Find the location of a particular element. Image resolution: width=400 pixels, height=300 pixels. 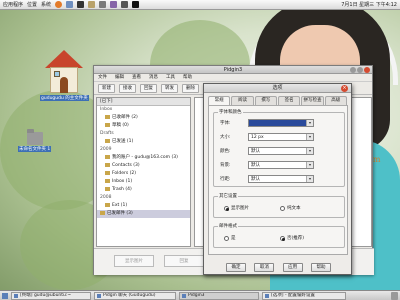

folder-item: 我的账户 - gudu@163.com (3) is located at coordinates (143, 158).